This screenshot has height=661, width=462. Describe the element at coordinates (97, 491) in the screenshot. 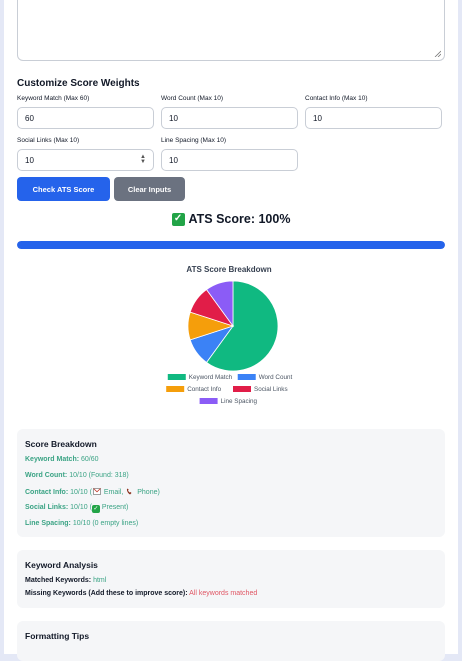

I see `email-icon` at that location.